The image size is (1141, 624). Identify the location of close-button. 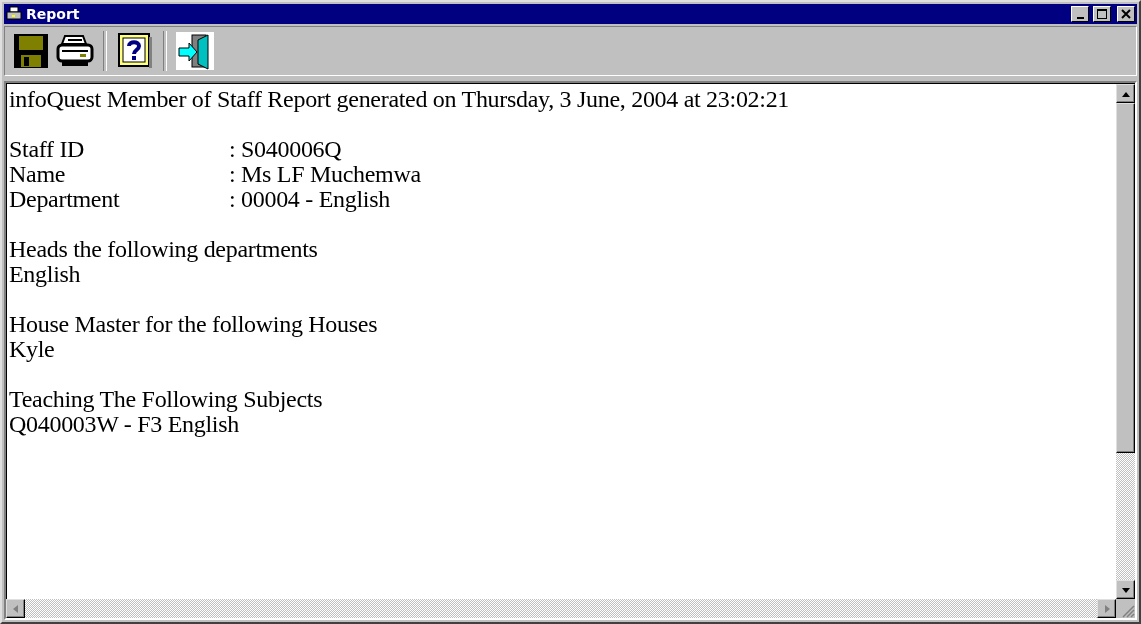
(1126, 14).